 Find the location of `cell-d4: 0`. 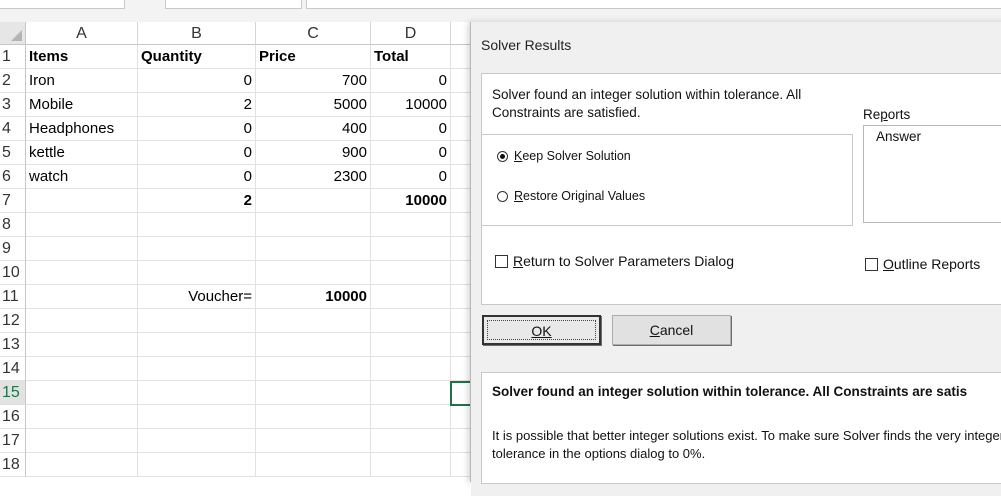

cell-d4: 0 is located at coordinates (411, 129).